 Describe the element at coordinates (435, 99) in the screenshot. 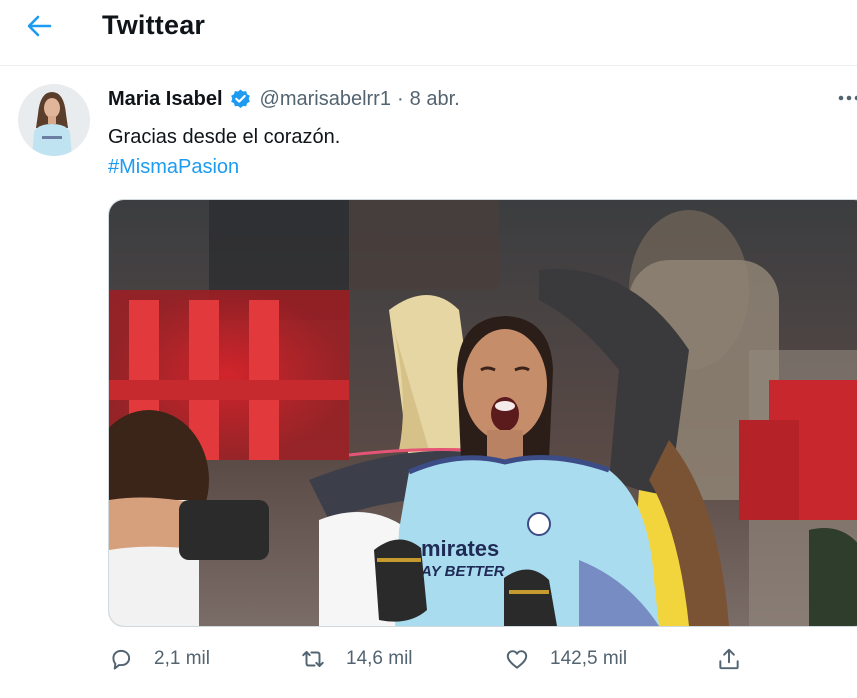

I see `tweet-date: 8 abr.` at that location.